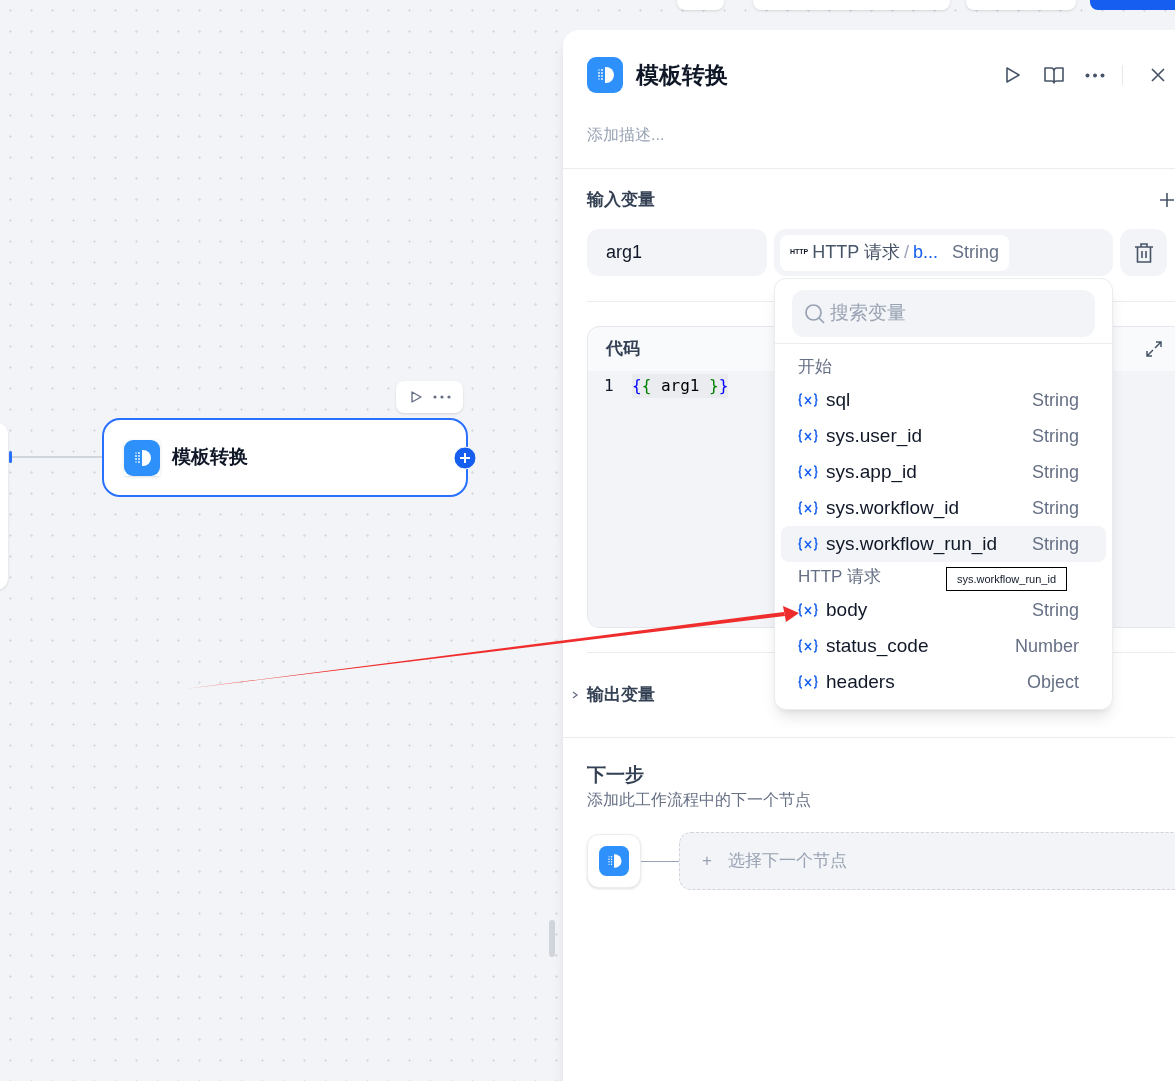  I want to click on group-title: HTTP 请求, so click(839, 577).